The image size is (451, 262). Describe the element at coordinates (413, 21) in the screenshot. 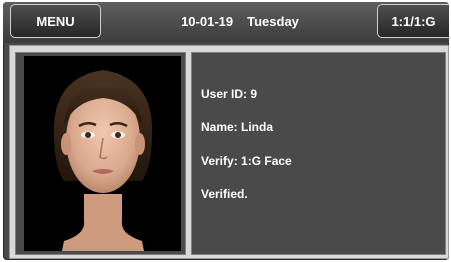

I see `verify-mode-button: 1:1/1:G` at that location.